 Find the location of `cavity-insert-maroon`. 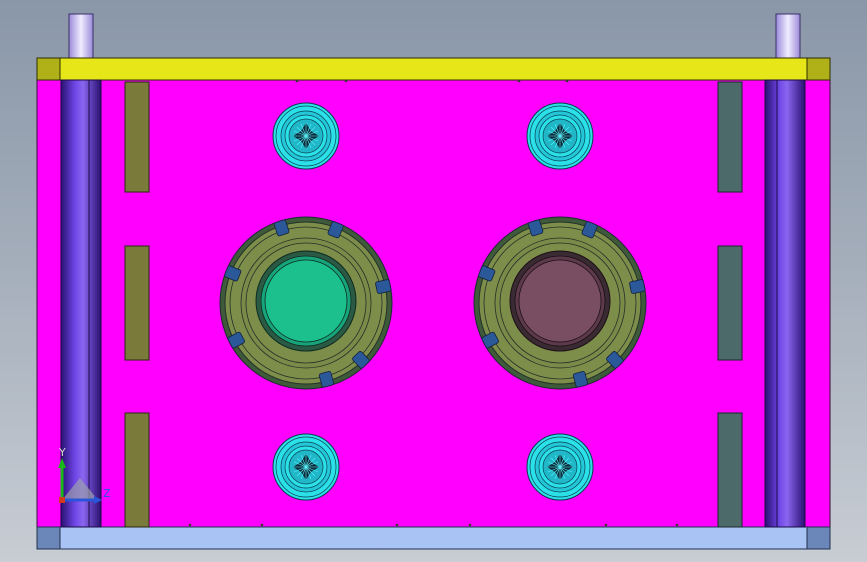

cavity-insert-maroon is located at coordinates (560, 301).